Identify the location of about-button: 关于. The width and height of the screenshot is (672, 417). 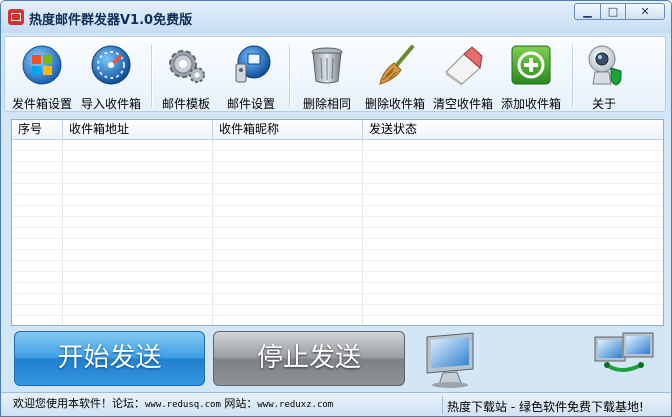
(604, 75).